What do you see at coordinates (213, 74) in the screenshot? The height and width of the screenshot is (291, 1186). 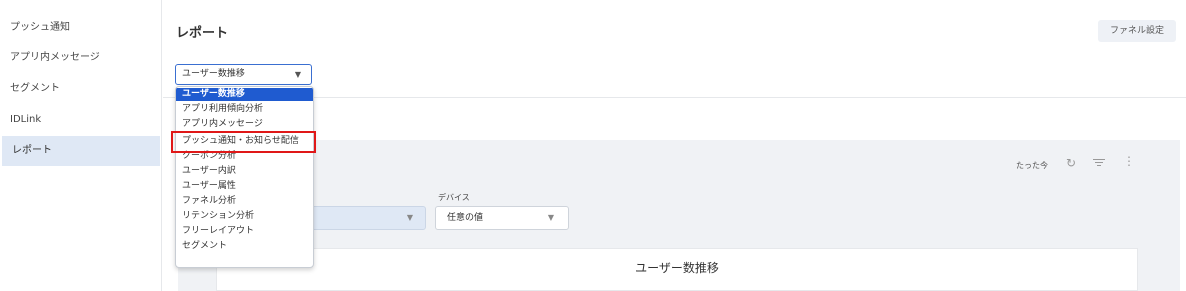 I see `report-type-select-value: ユーザー数推移` at bounding box center [213, 74].